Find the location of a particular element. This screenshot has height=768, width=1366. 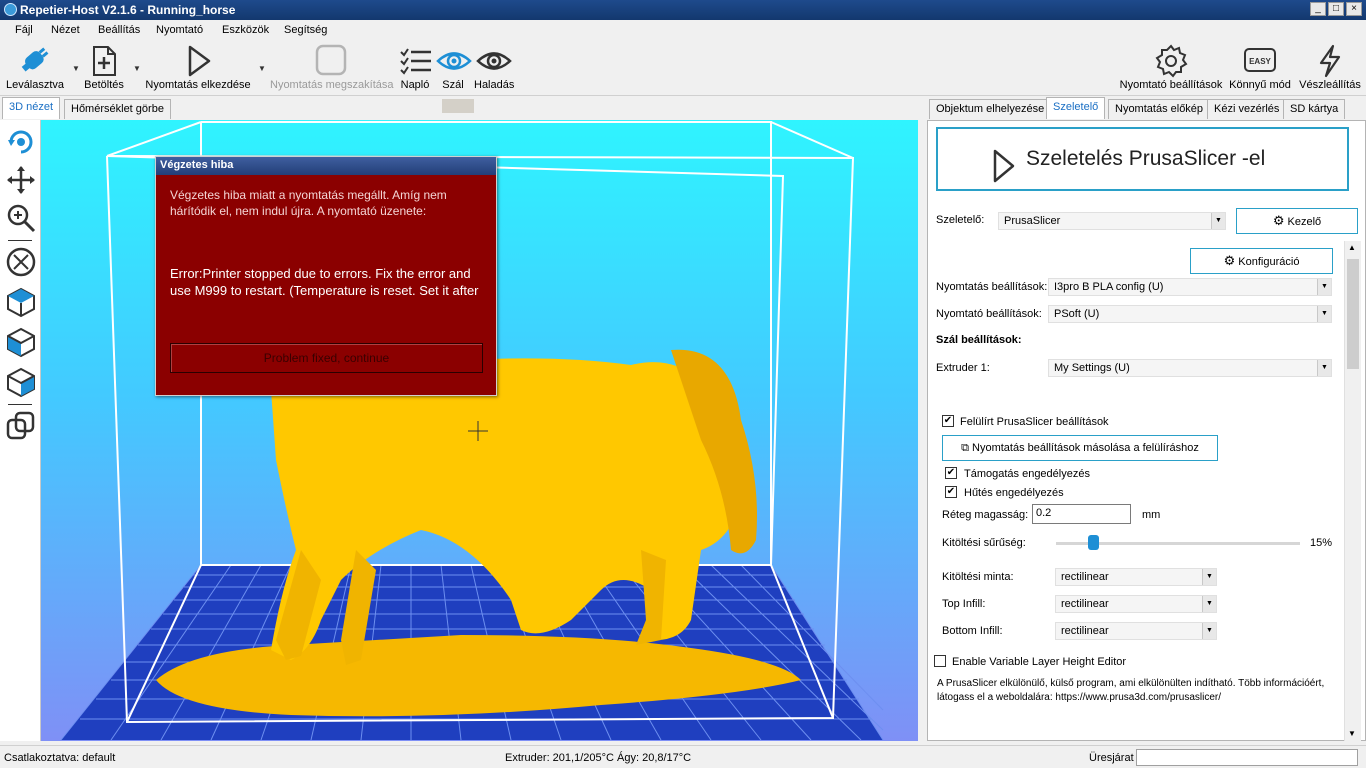

variable-layer-checkbox is located at coordinates (940, 661).